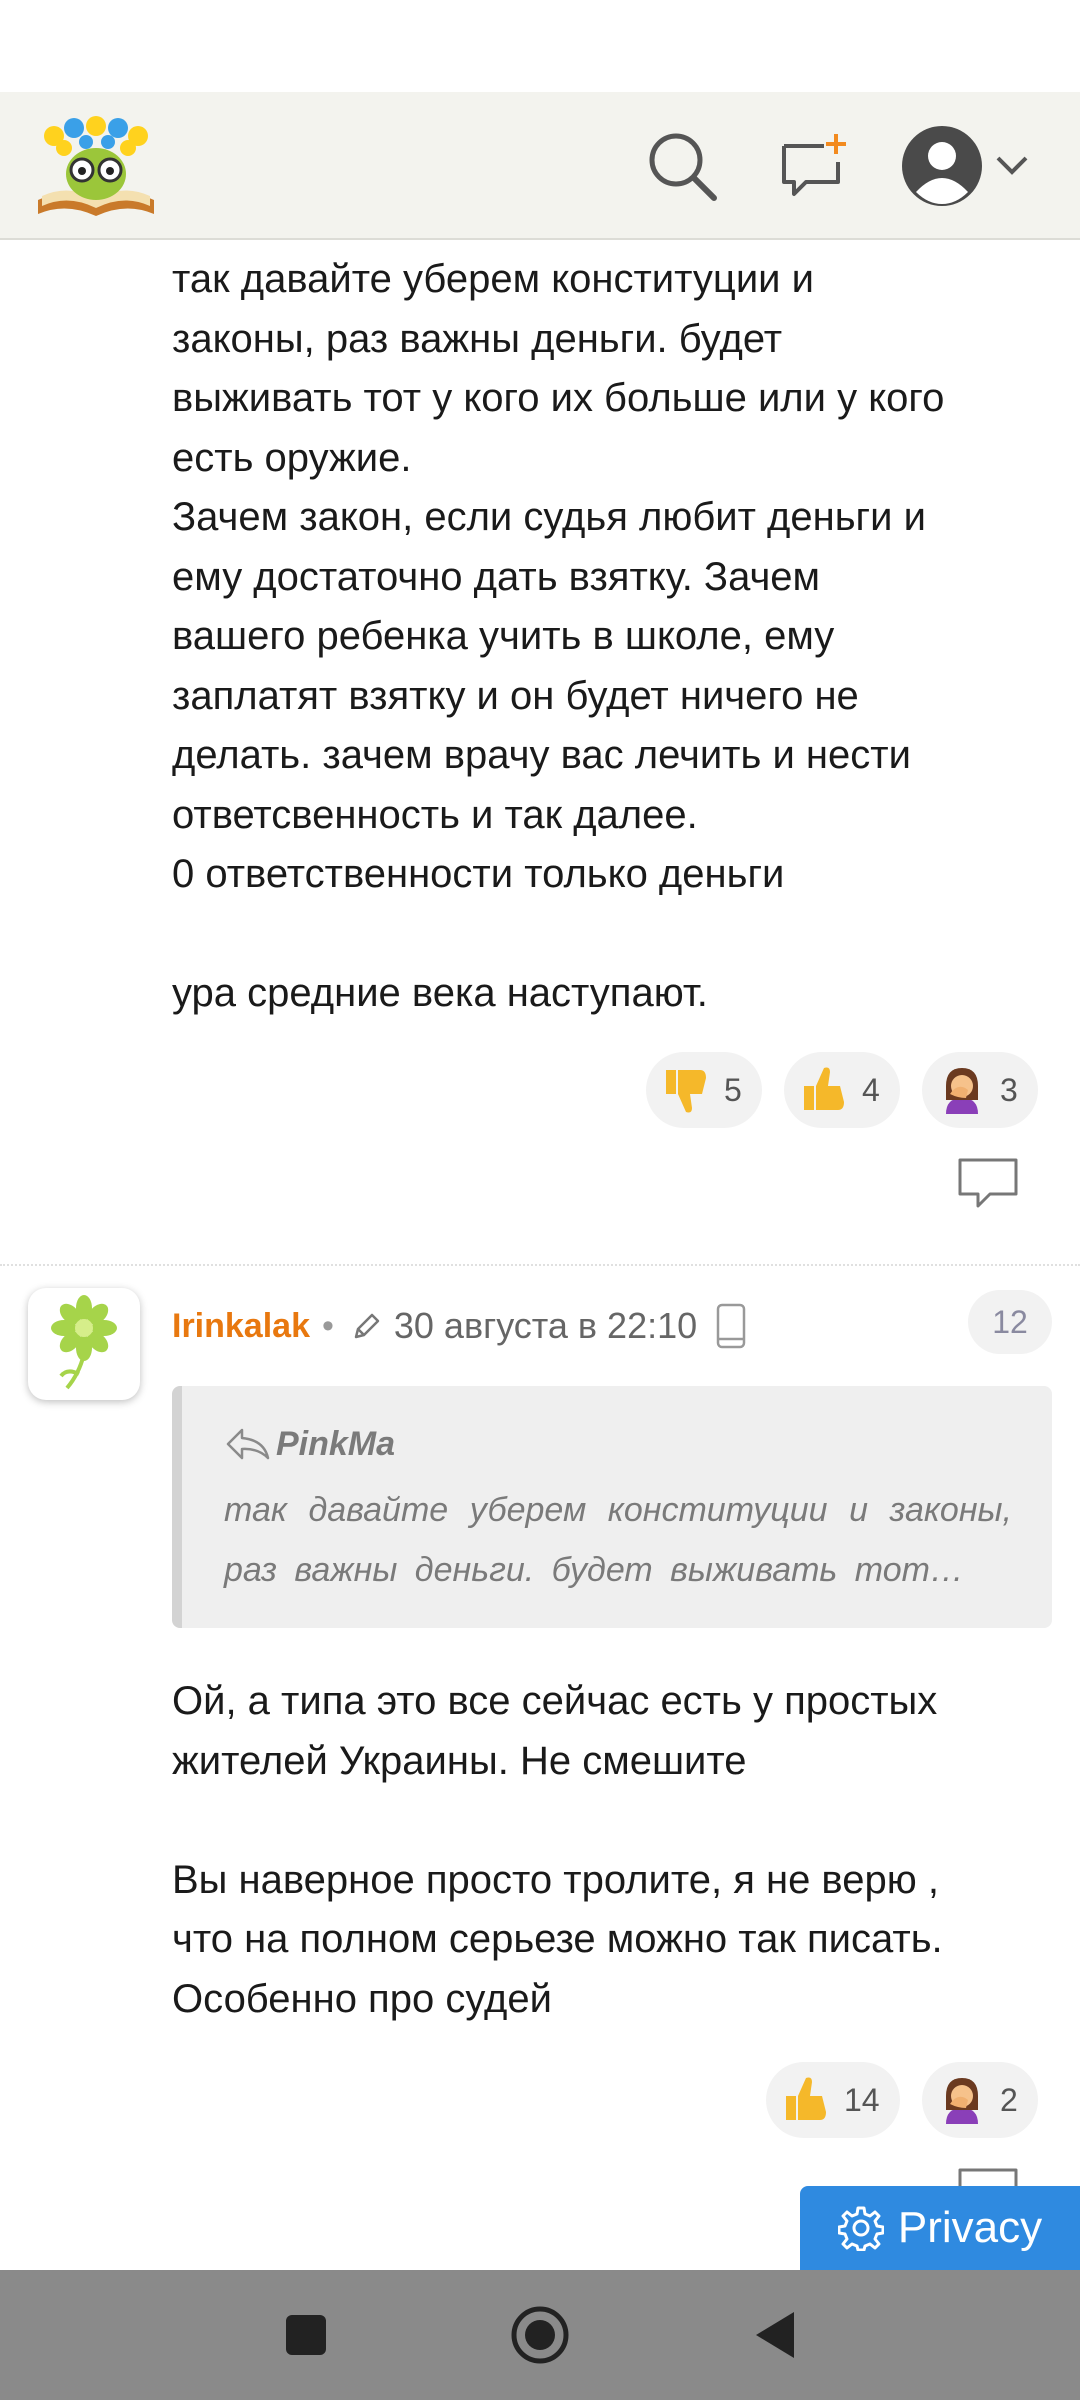  Describe the element at coordinates (942, 166) in the screenshot. I see `avatar-icon` at that location.